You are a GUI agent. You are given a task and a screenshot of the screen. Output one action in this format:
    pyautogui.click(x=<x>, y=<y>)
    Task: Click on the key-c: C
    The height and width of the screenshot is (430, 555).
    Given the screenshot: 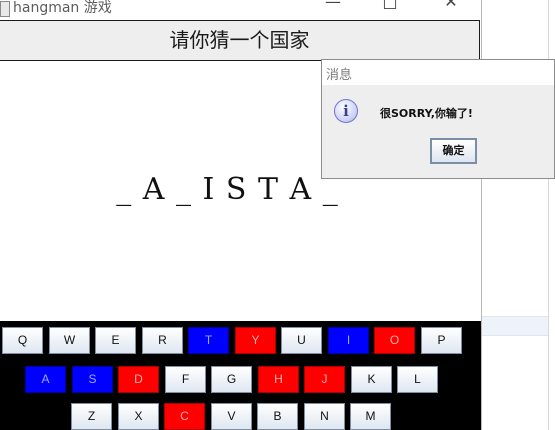 What is the action you would take?
    pyautogui.click(x=184, y=416)
    